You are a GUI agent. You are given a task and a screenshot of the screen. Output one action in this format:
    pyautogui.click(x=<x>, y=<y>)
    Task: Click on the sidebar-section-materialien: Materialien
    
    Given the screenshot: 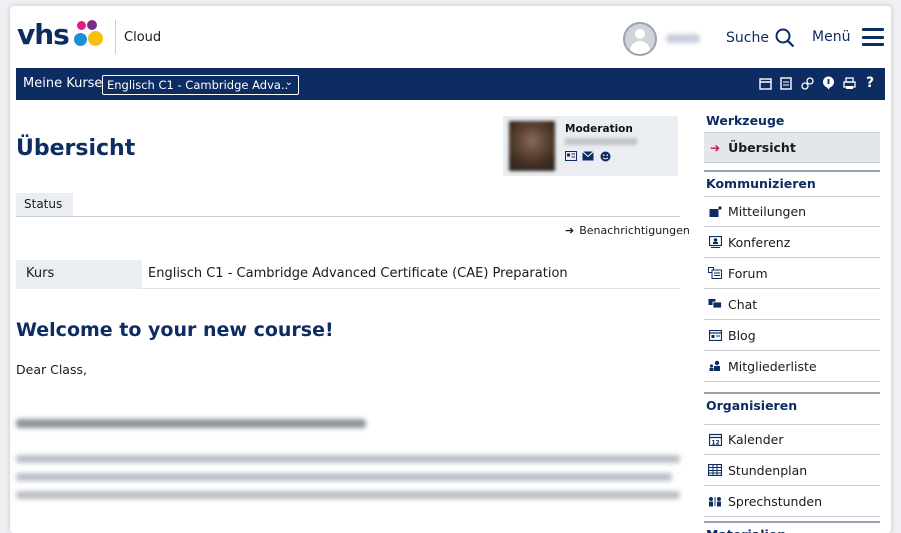 What is the action you would take?
    pyautogui.click(x=792, y=527)
    